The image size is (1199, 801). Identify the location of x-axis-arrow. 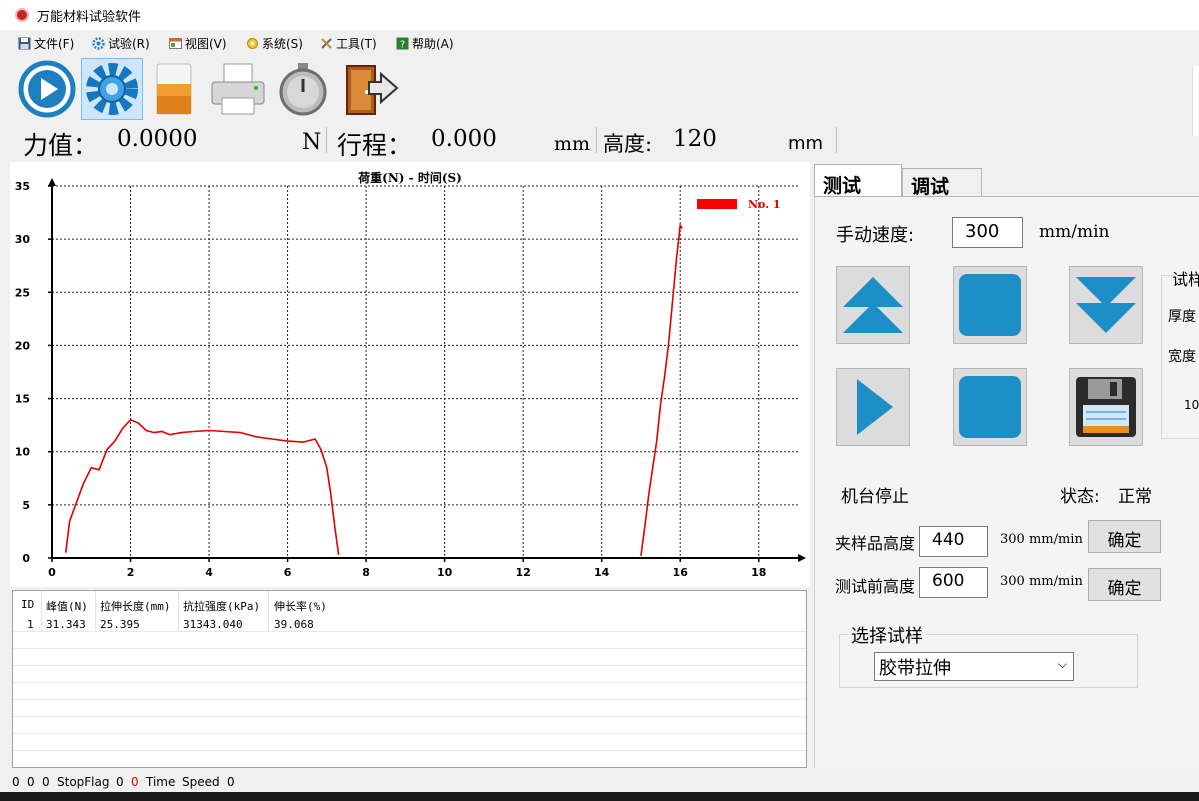
(802, 558).